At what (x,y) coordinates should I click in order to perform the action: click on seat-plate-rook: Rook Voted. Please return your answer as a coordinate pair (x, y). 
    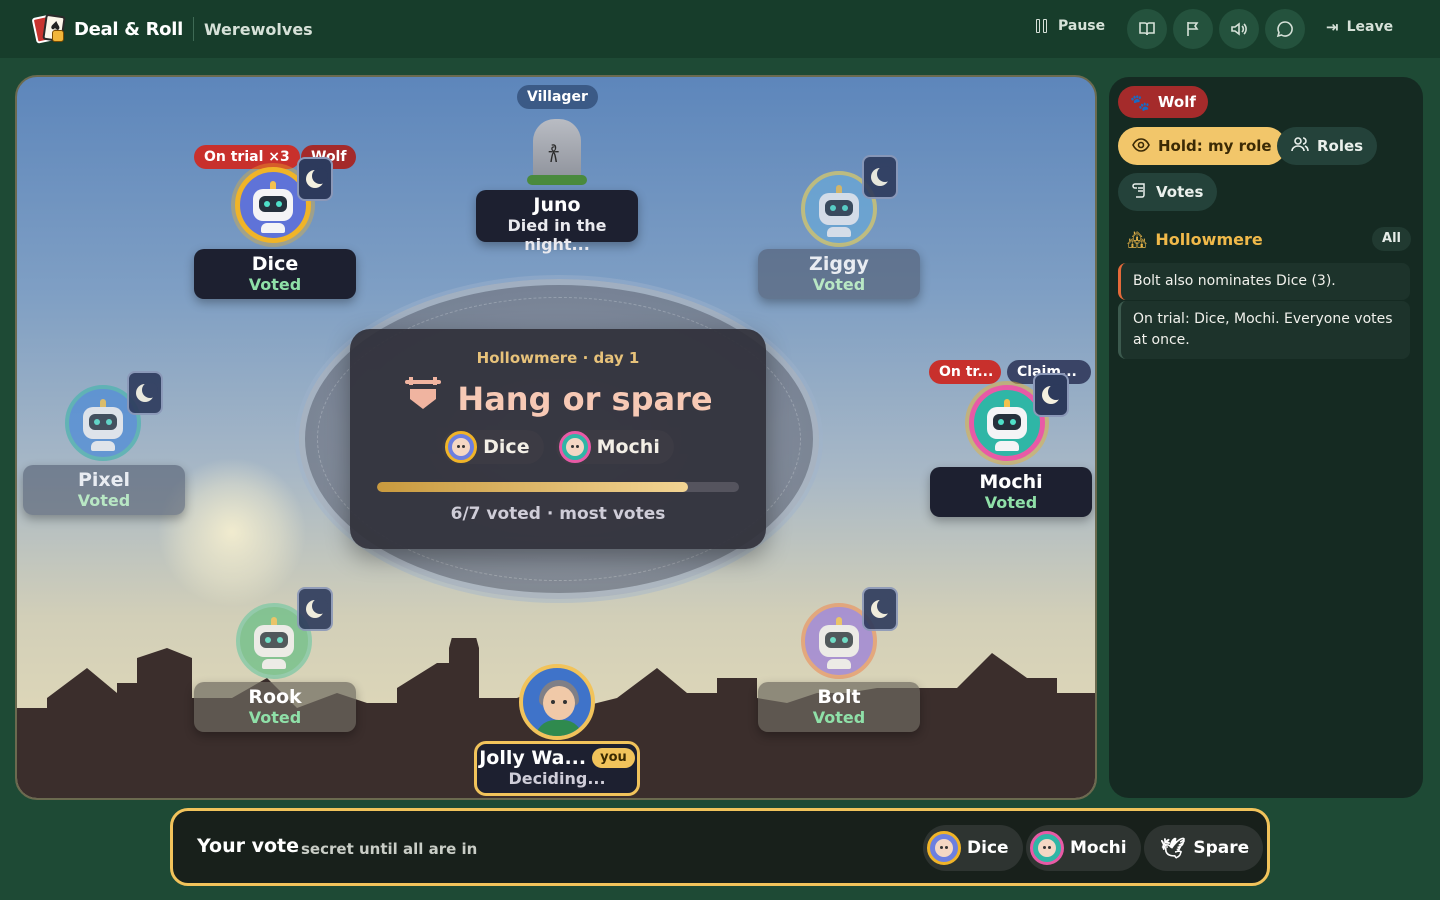
    Looking at the image, I should click on (275, 707).